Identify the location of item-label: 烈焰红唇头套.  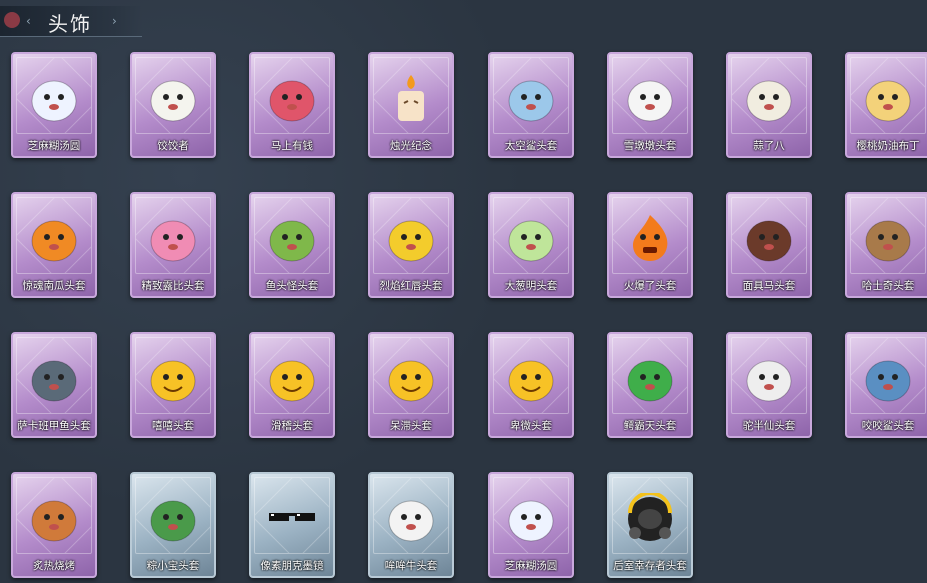
(411, 286).